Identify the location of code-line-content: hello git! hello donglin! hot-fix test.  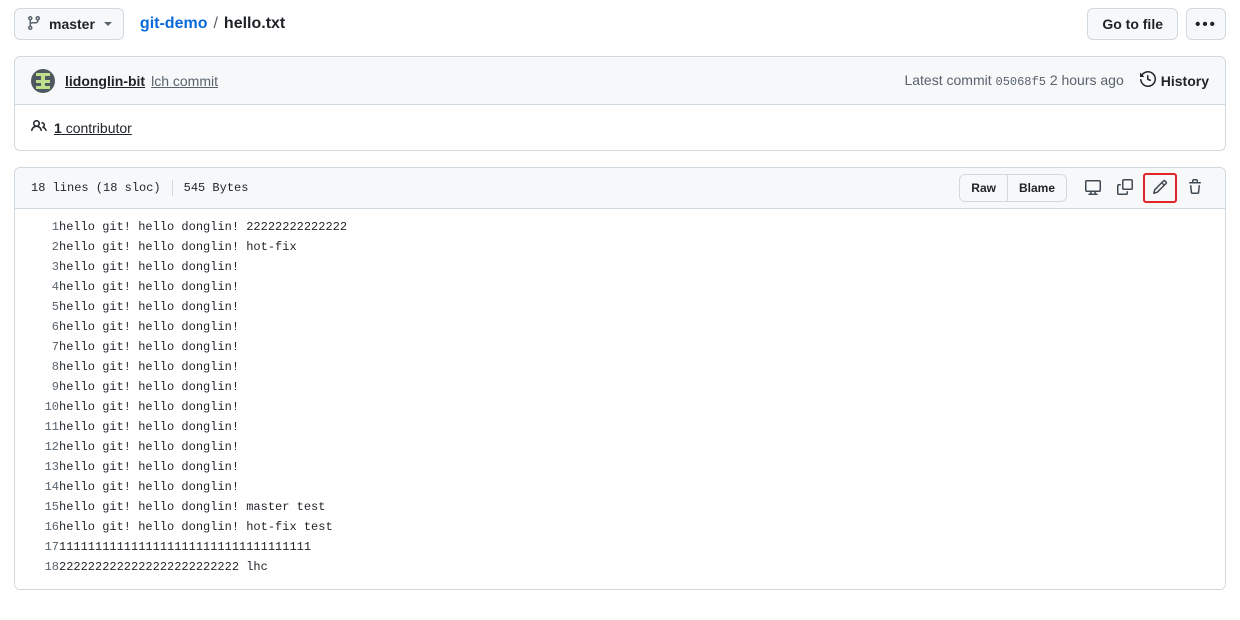
(196, 527).